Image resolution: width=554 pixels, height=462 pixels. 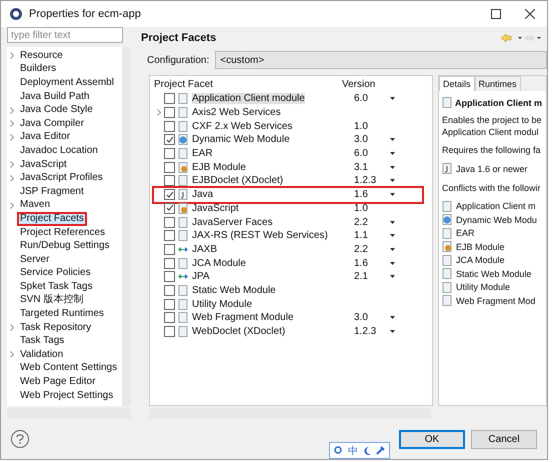 I want to click on tree-item: Maven, so click(x=35, y=205).